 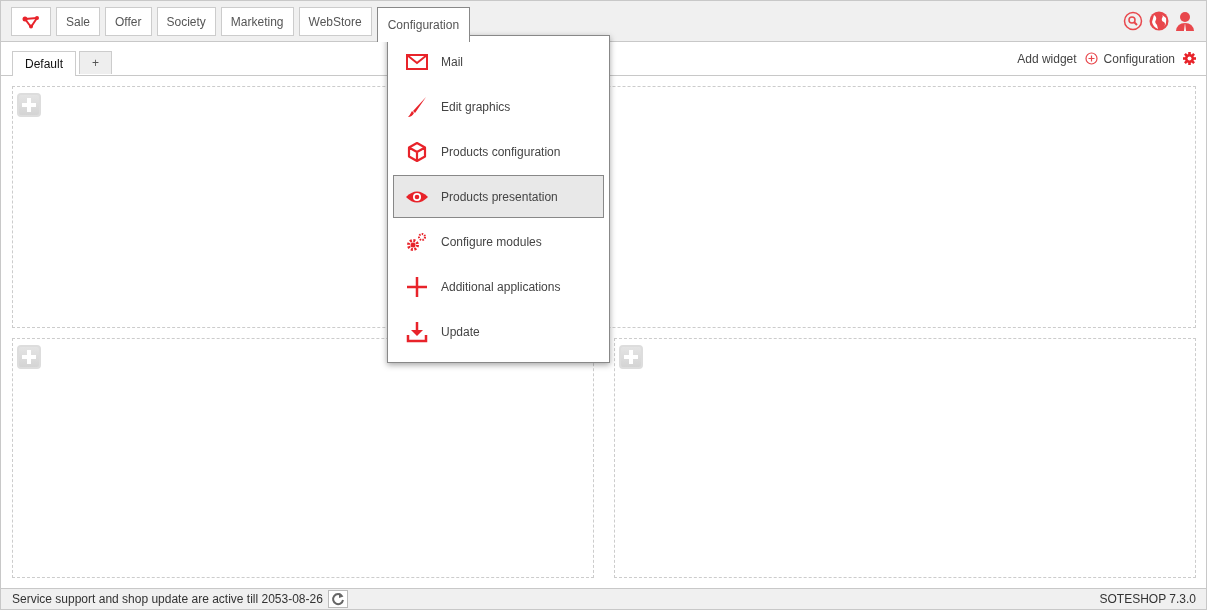 What do you see at coordinates (498, 61) in the screenshot?
I see `menu-item: Mail` at bounding box center [498, 61].